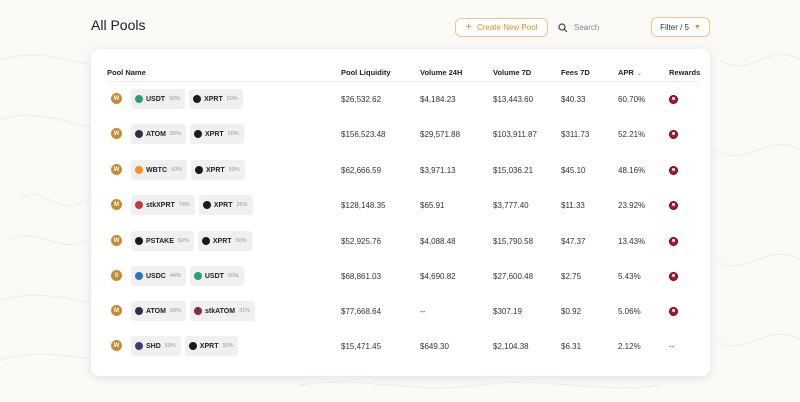 Image resolution: width=800 pixels, height=402 pixels. Describe the element at coordinates (361, 346) in the screenshot. I see `pool-liquidity-cell: $15,471.45` at that location.